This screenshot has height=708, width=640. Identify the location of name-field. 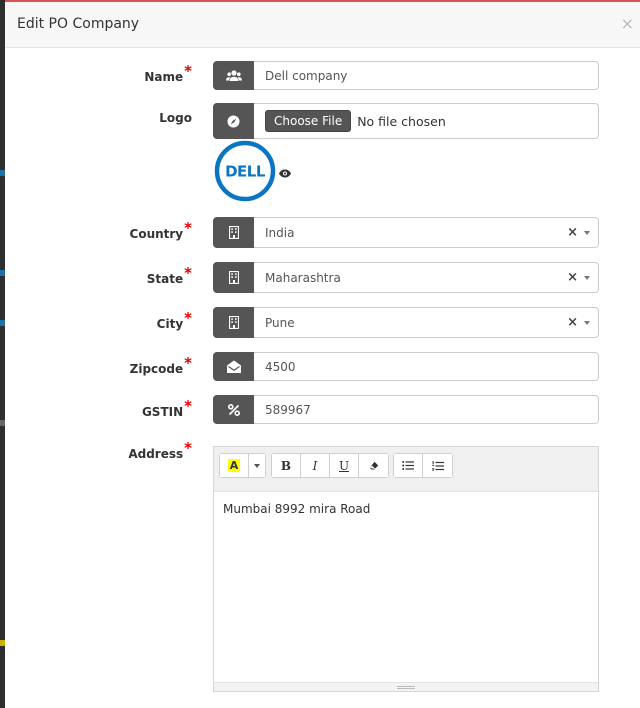
(426, 75).